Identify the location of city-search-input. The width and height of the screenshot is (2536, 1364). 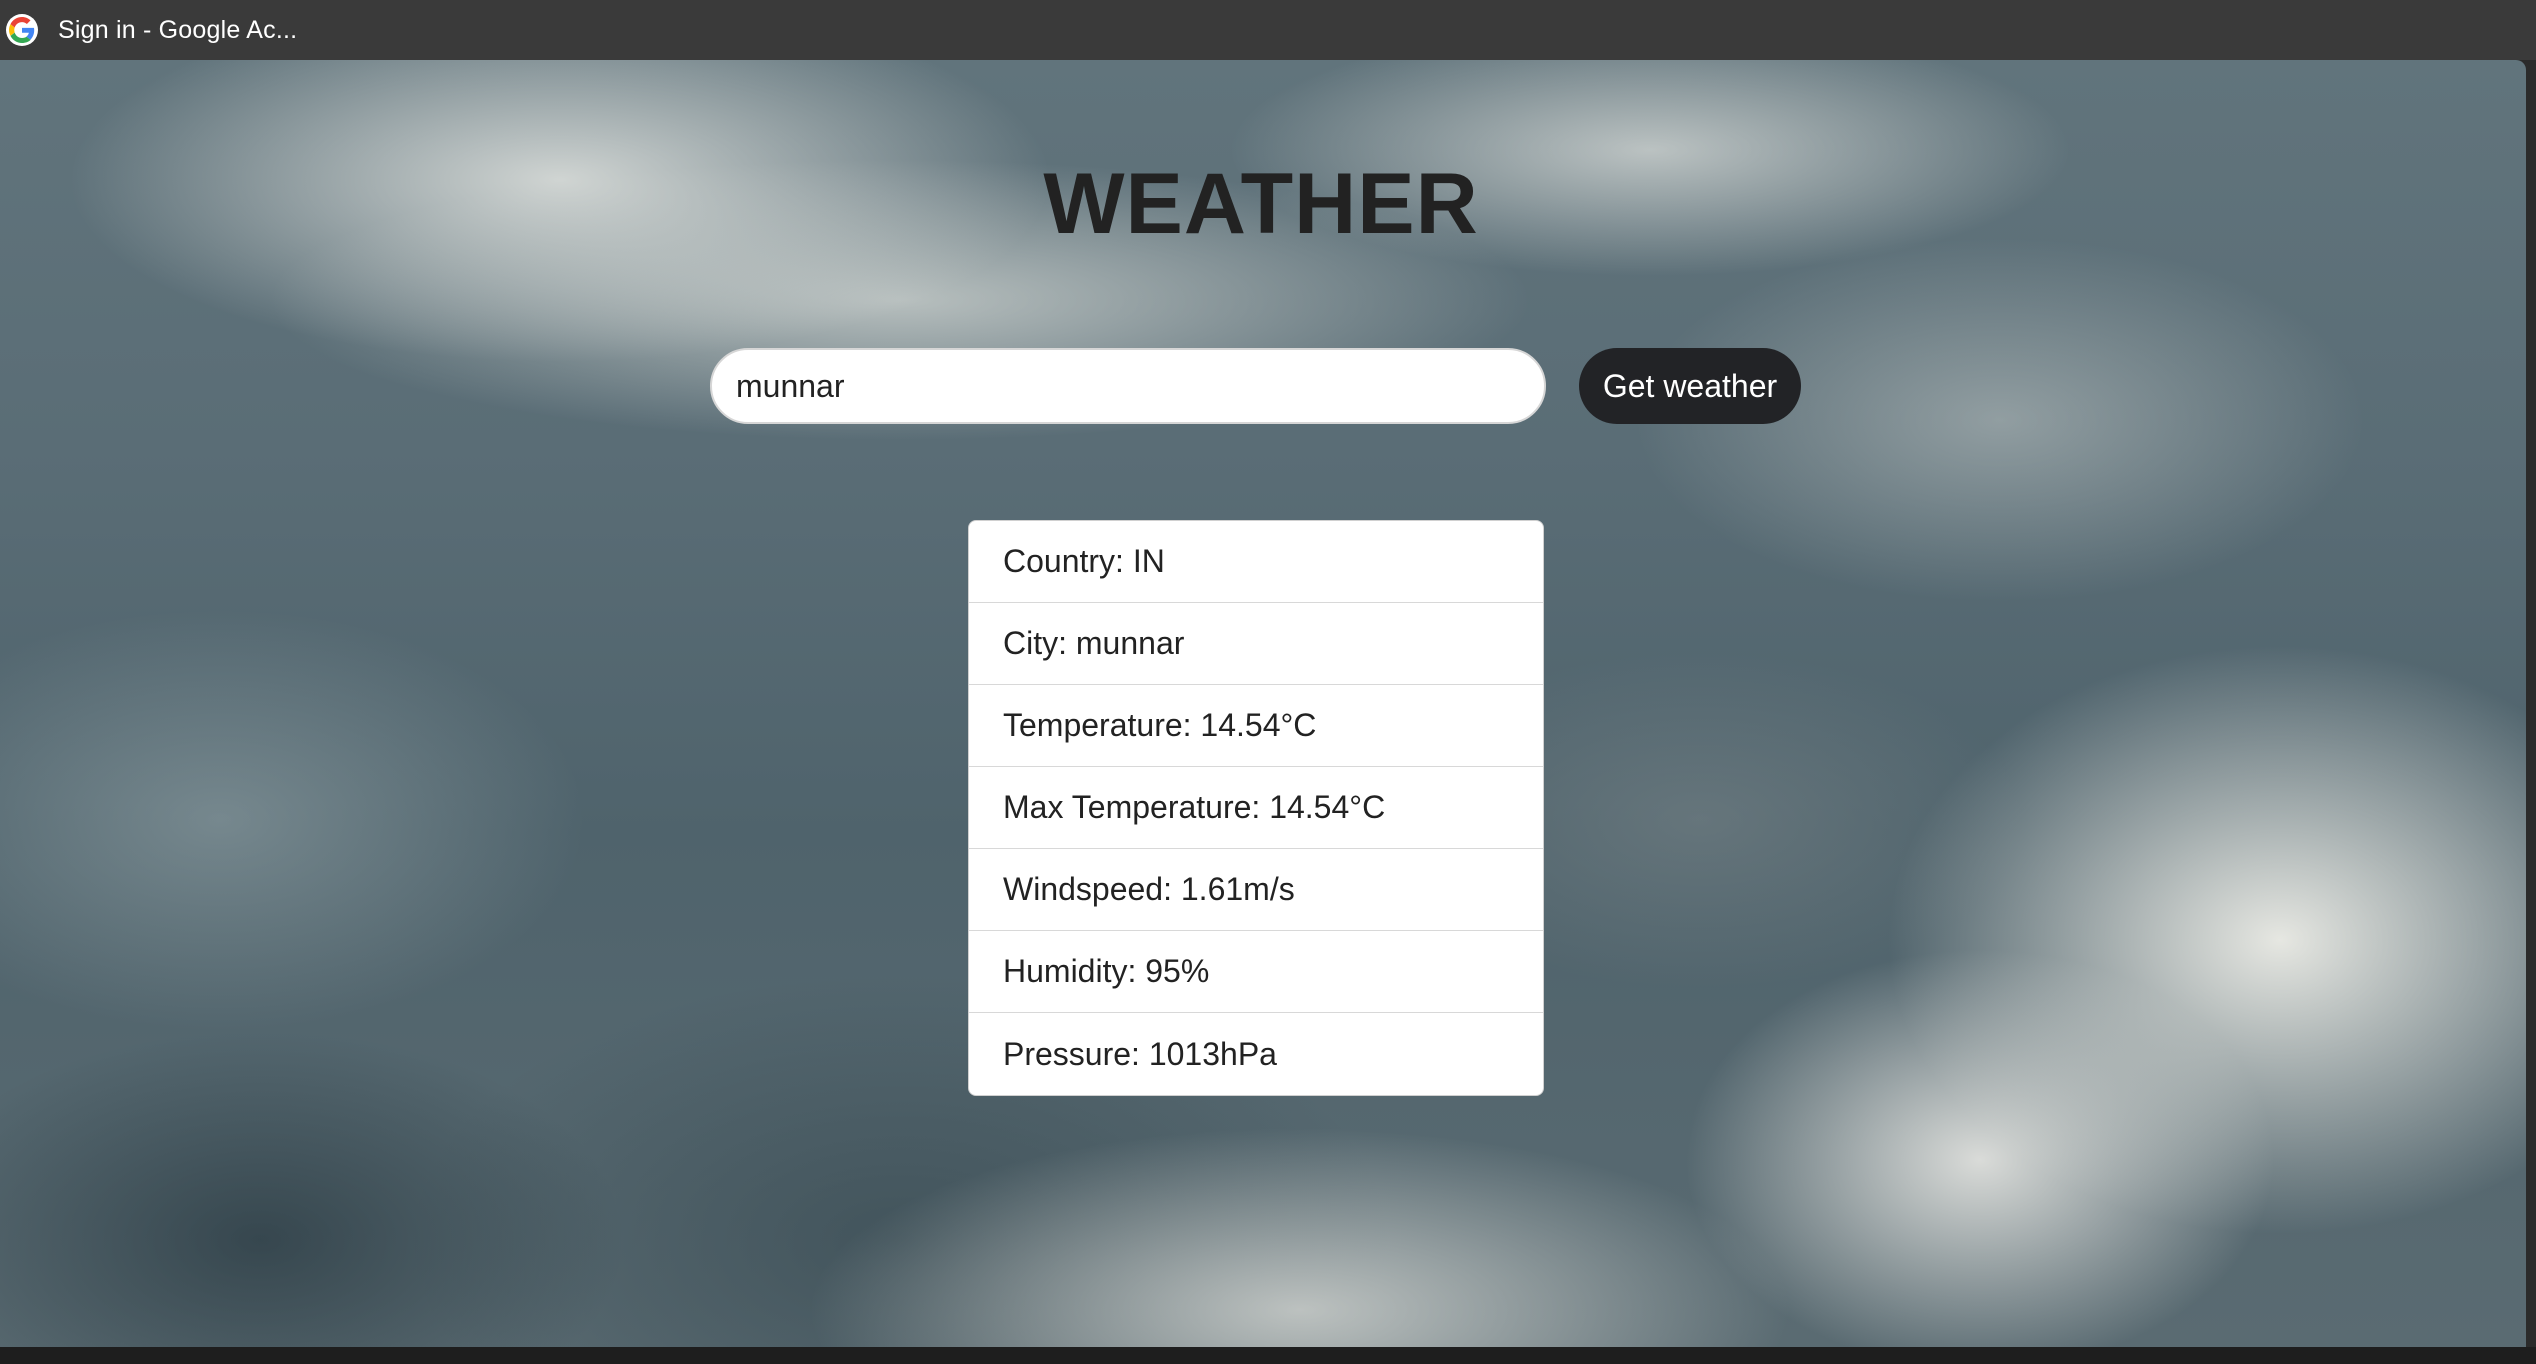
(1128, 386).